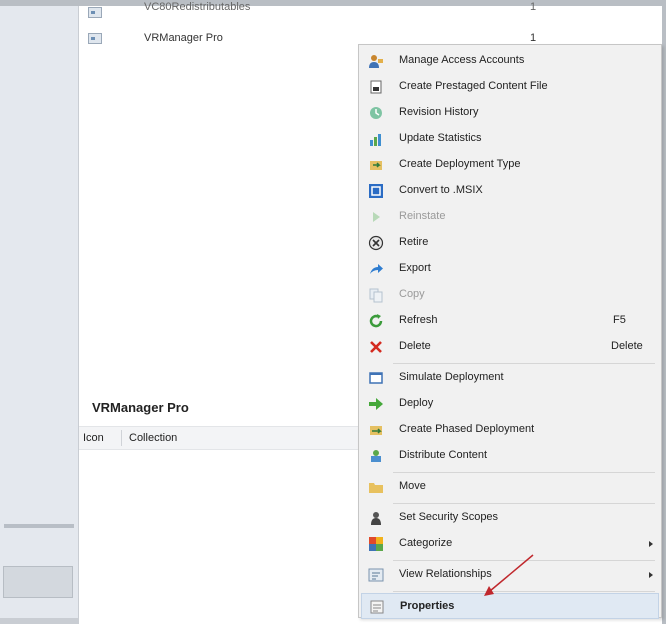 The image size is (666, 624). Describe the element at coordinates (509, 575) in the screenshot. I see `annotation-arrow` at that location.